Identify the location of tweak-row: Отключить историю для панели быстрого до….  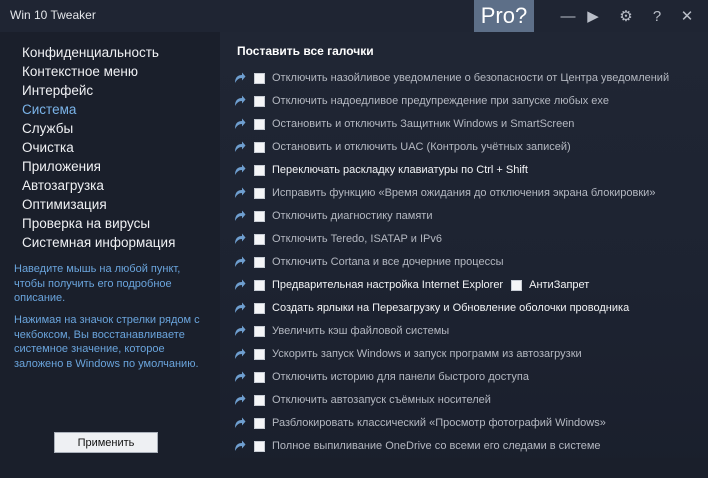
(380, 377).